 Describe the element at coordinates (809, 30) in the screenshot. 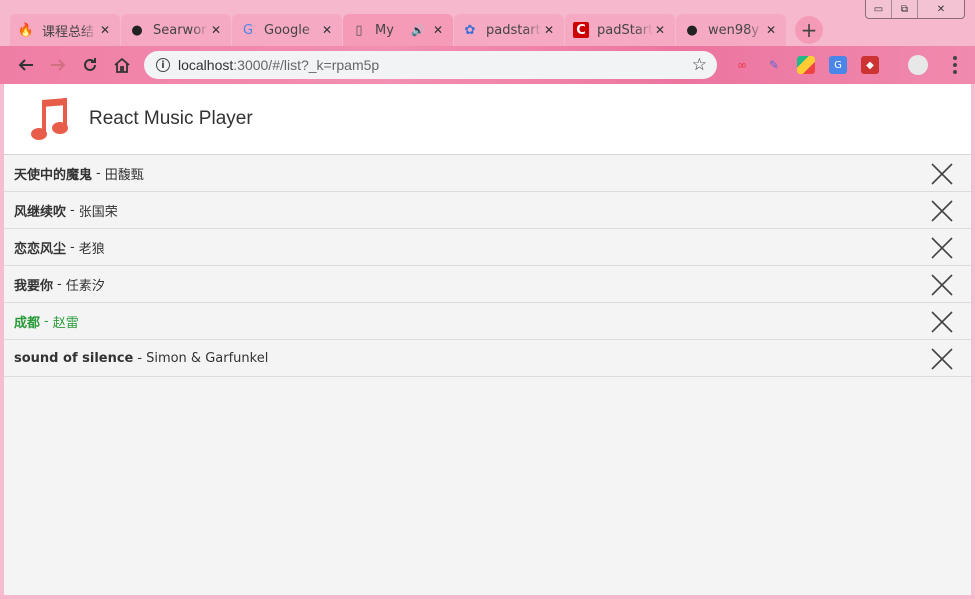

I see `new-tab-button: +` at that location.